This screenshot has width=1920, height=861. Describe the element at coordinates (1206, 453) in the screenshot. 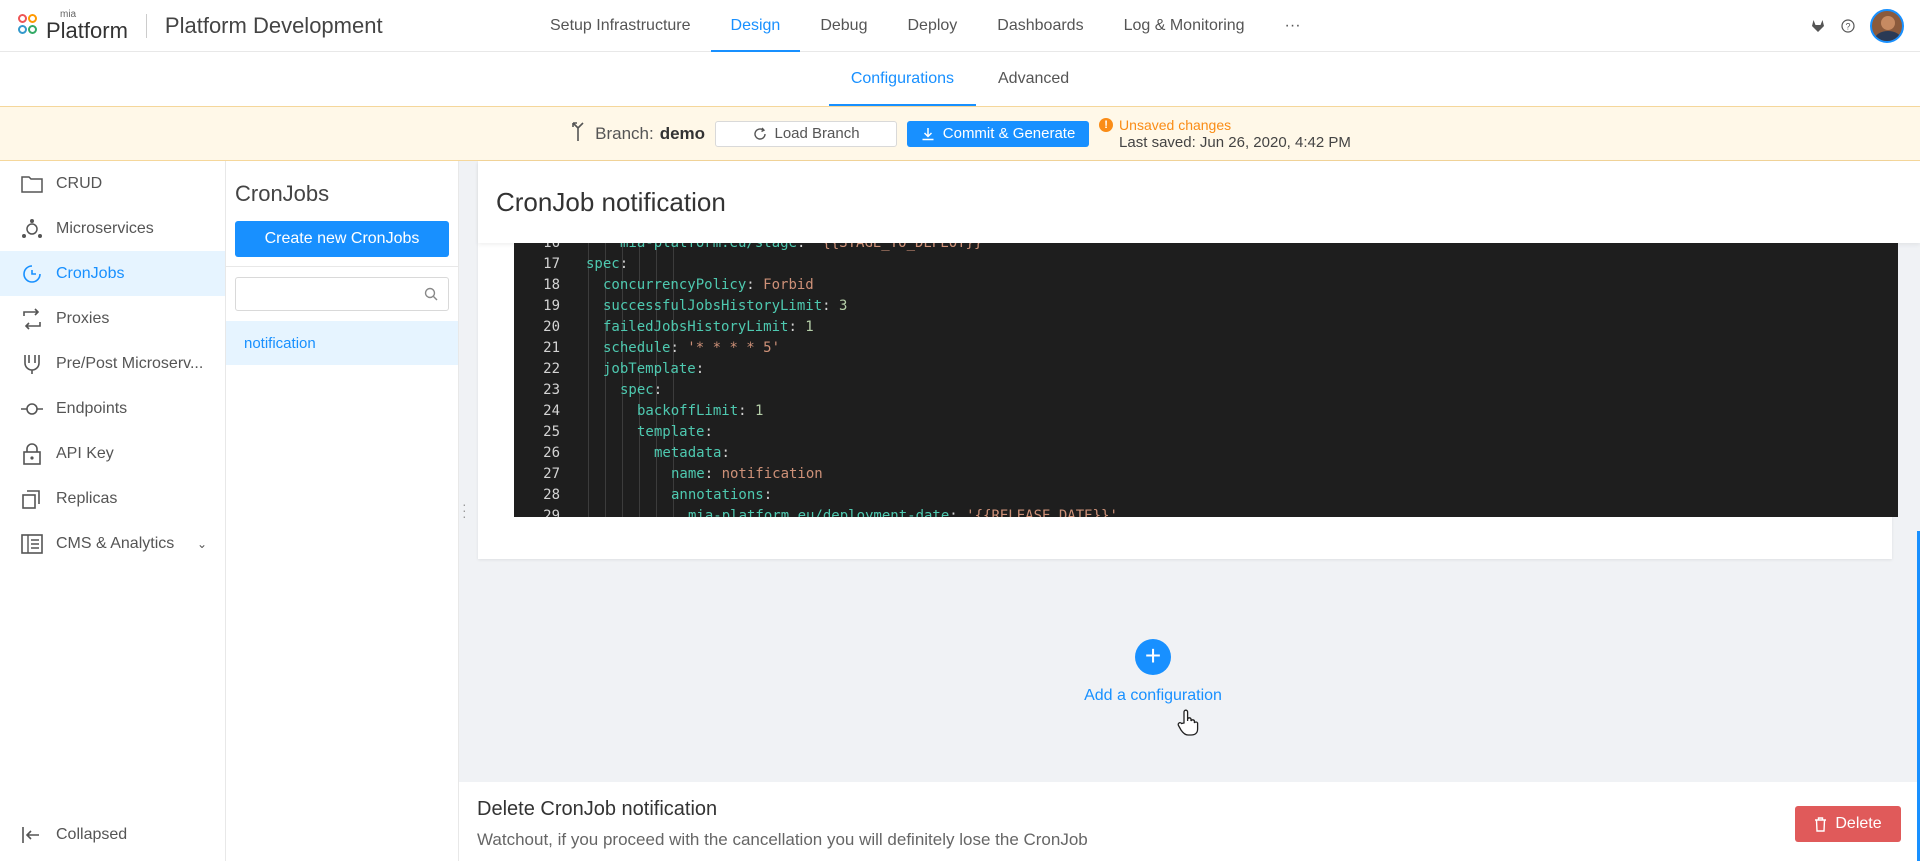

I see `code-line: 26 metadata:` at that location.